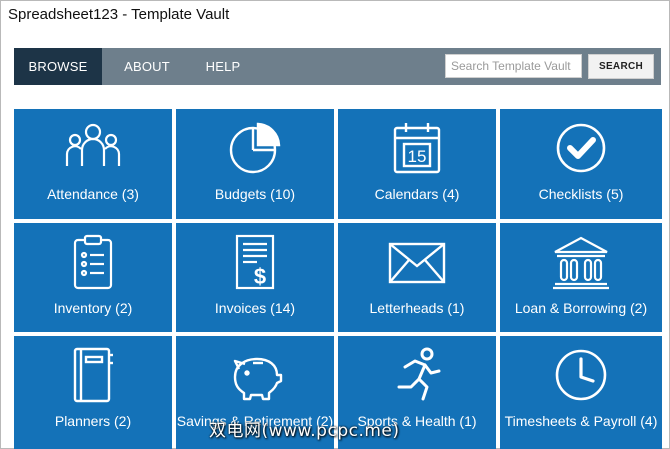  I want to click on tile-label: Planners (2), so click(93, 421).